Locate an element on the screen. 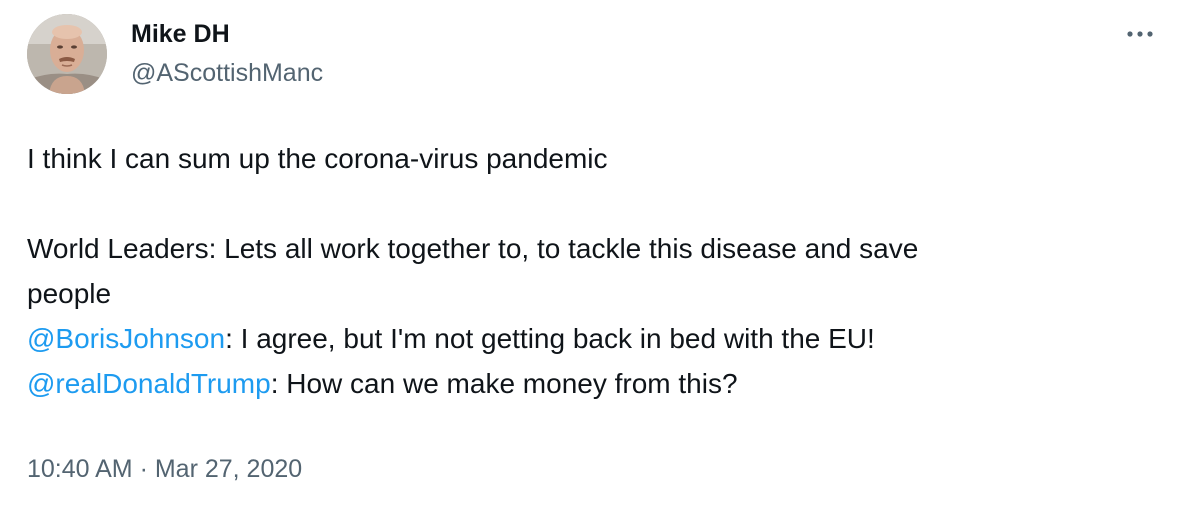  tweet-time: 10:40 AM is located at coordinates (80, 469).